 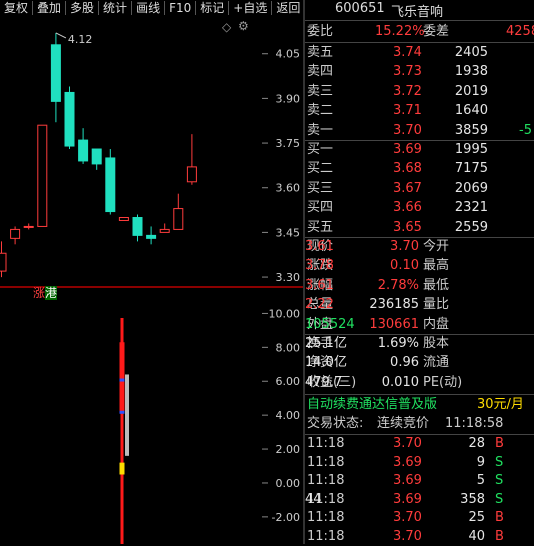 I want to click on quote-value: 236185, so click(x=394, y=305).